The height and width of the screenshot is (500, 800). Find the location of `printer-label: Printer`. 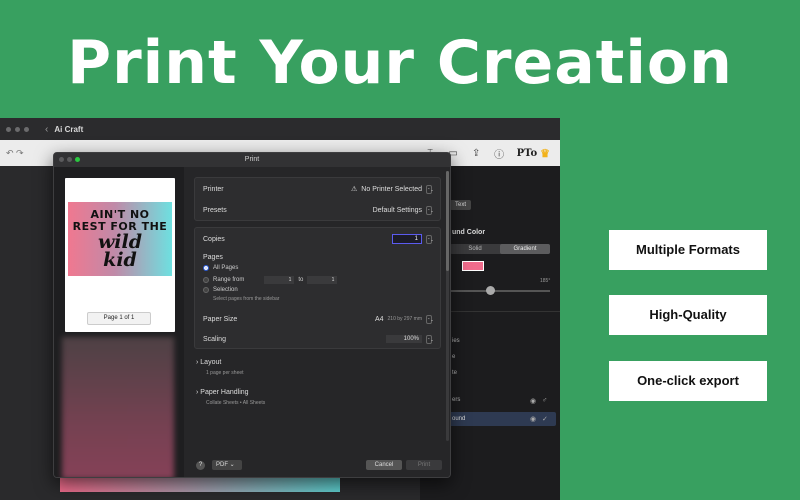

printer-label: Printer is located at coordinates (213, 189).